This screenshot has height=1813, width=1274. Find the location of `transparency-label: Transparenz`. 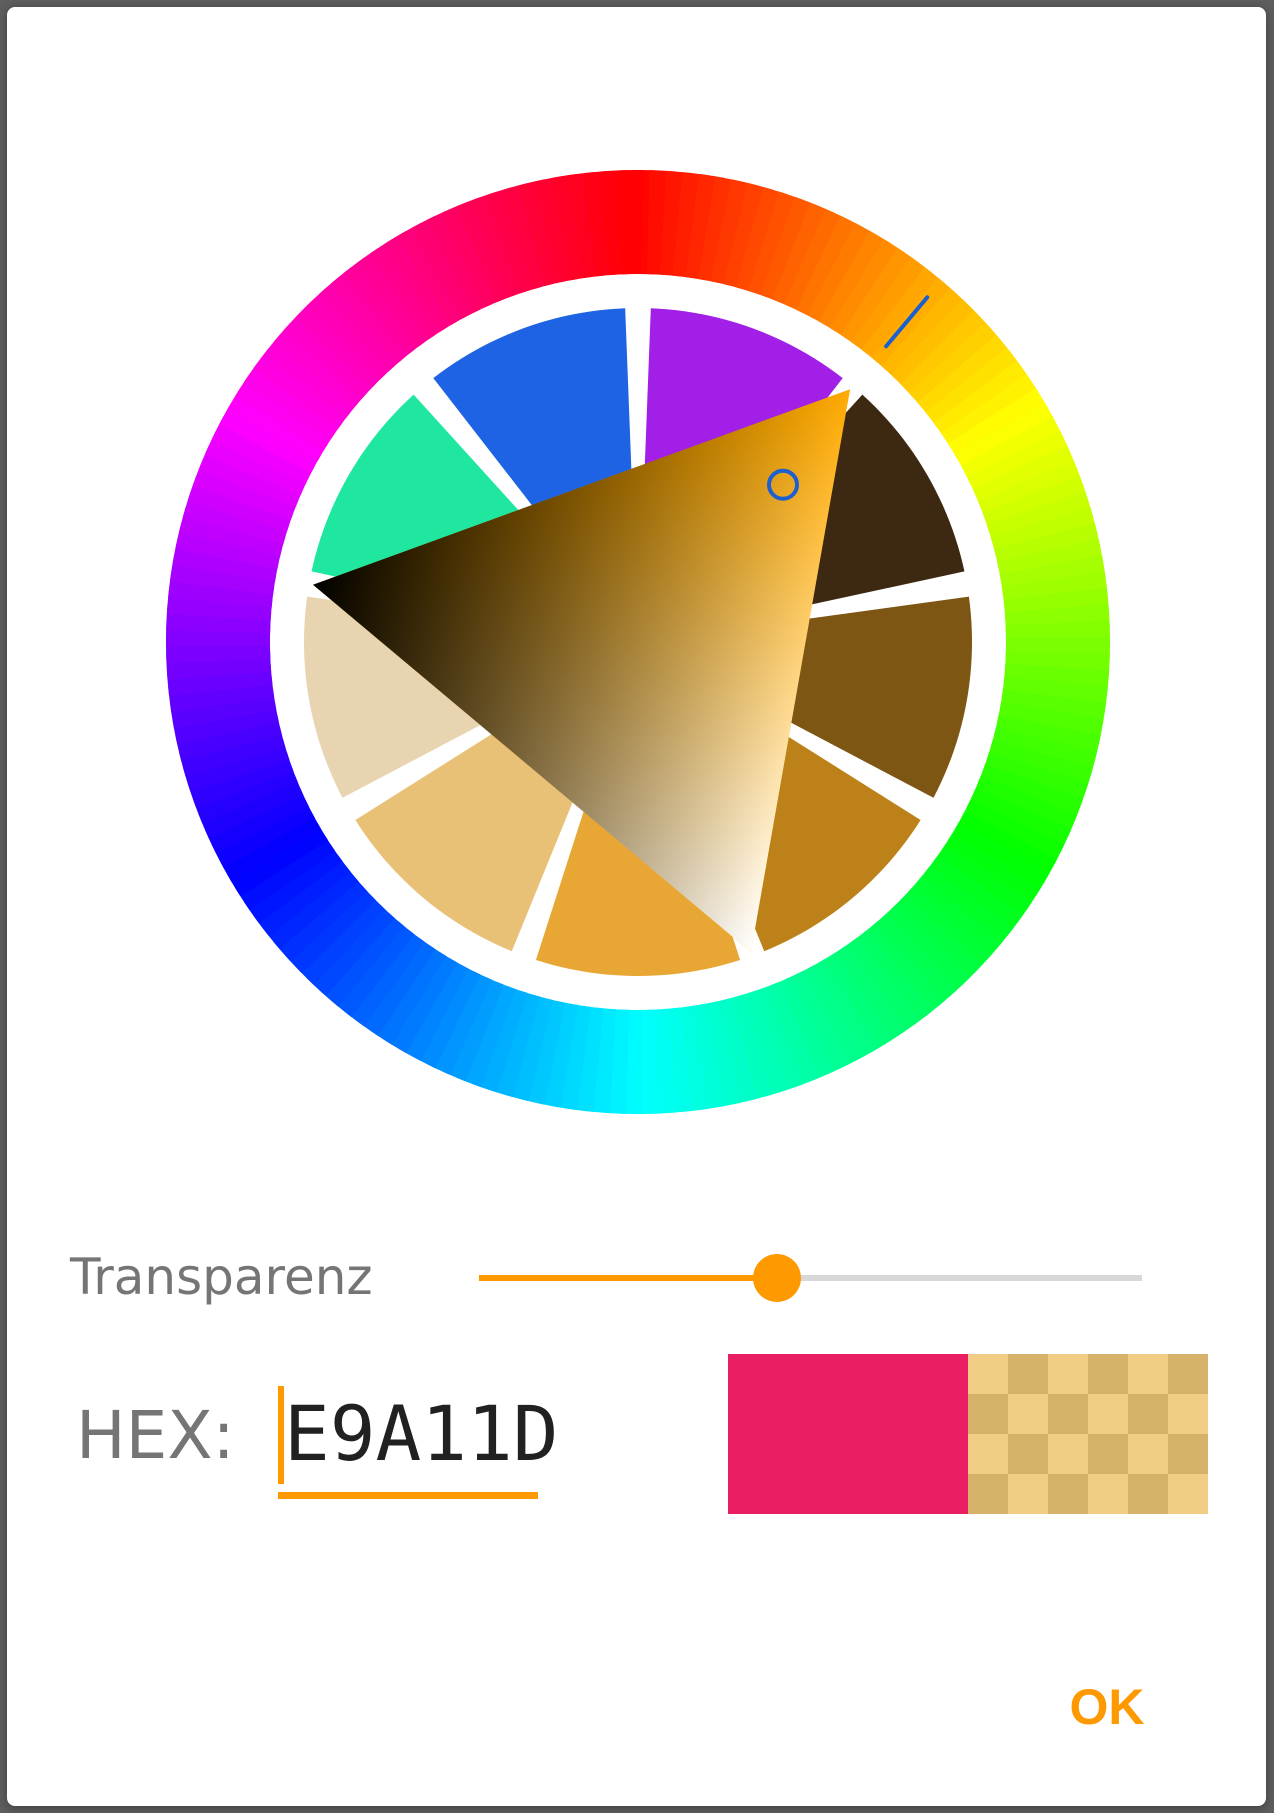

transparency-label: Transparenz is located at coordinates (221, 1277).